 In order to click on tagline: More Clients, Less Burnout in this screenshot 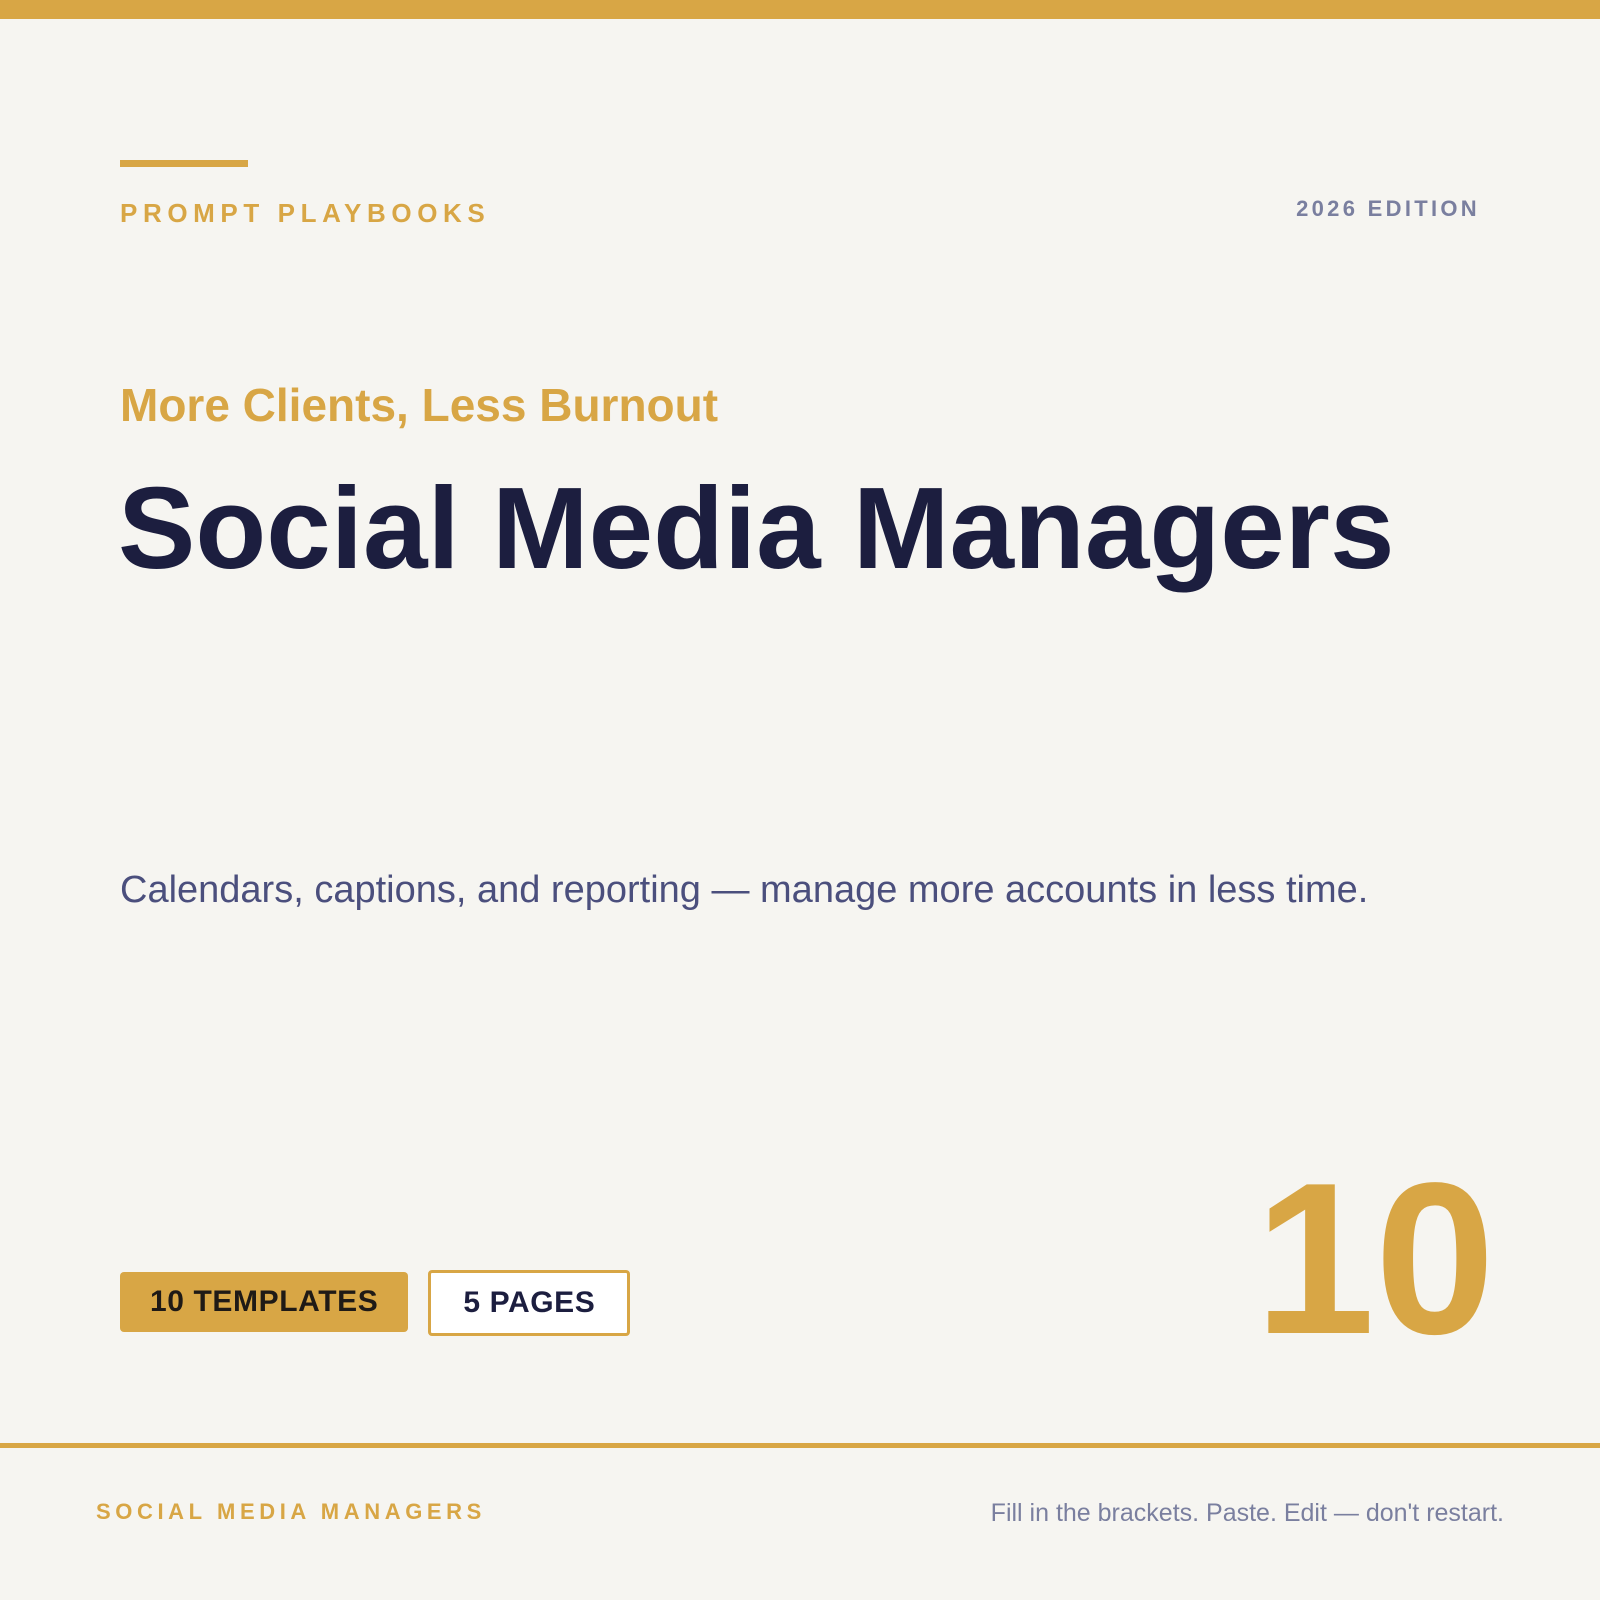, I will do `click(419, 405)`.